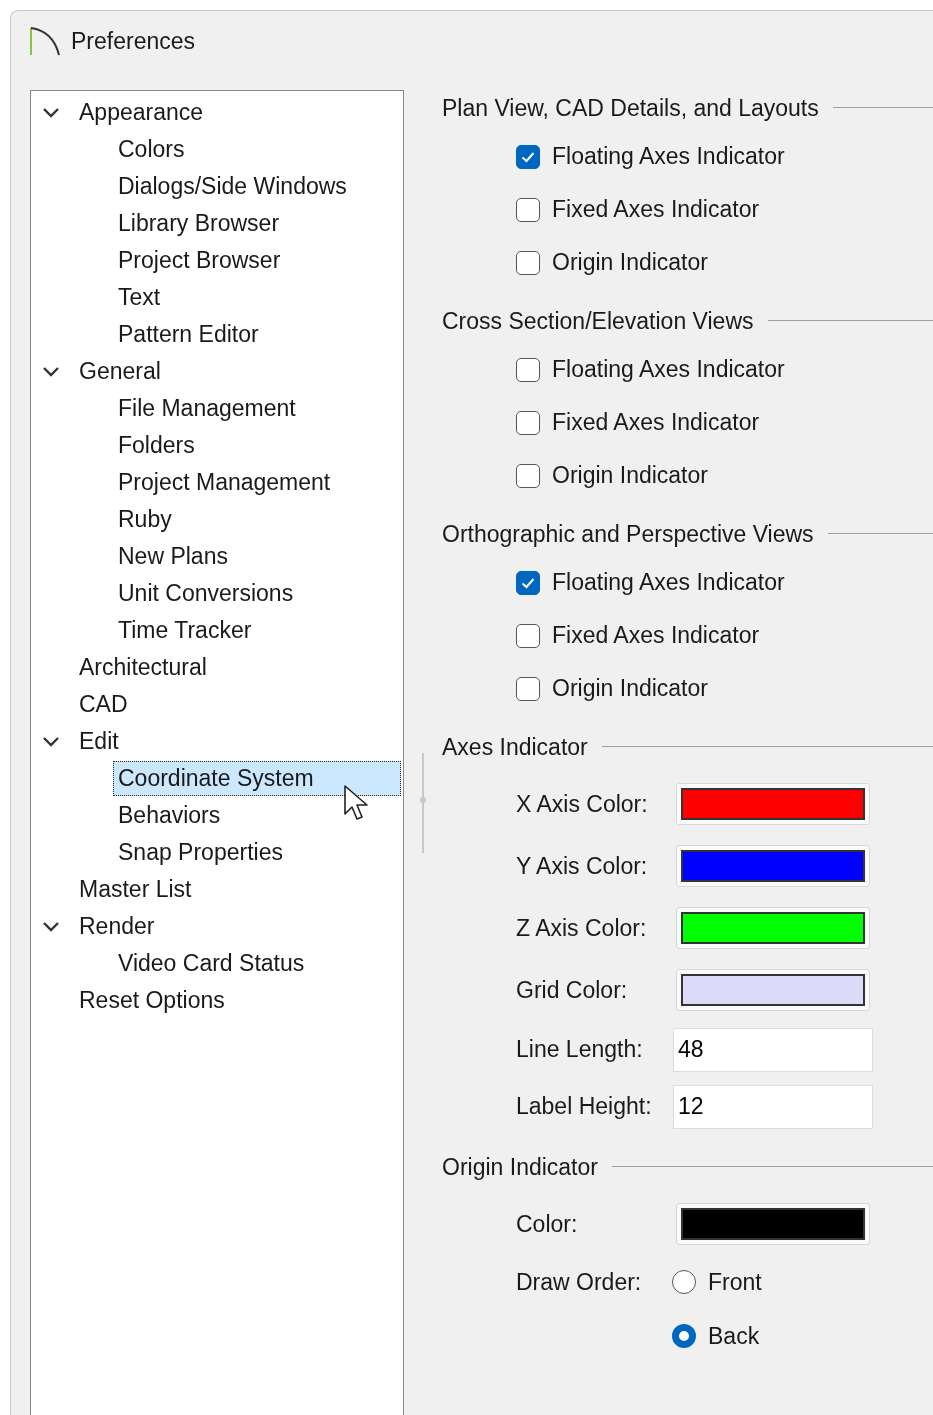  I want to click on section-title: Orthographic and Perspective Views, so click(628, 534).